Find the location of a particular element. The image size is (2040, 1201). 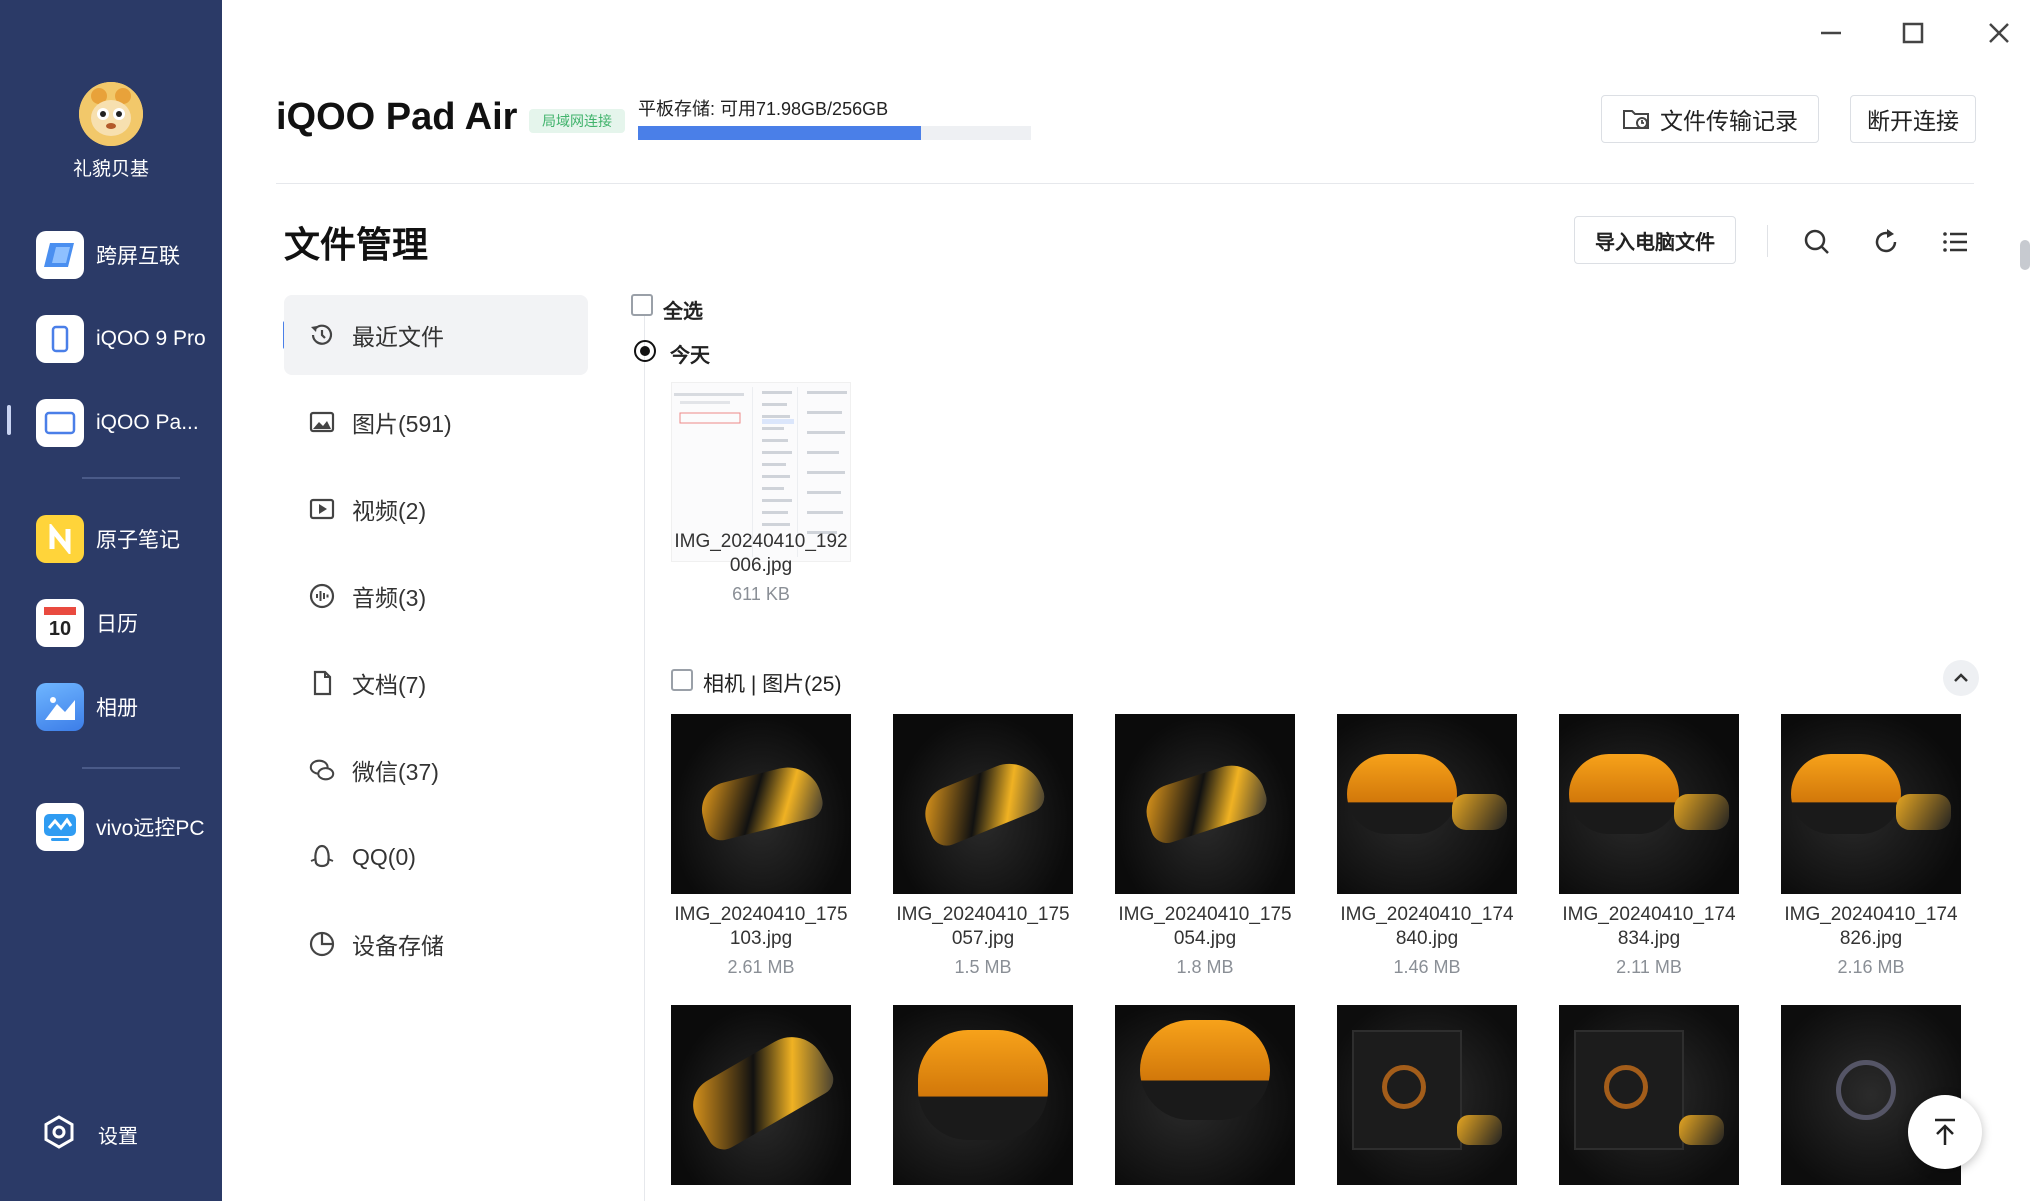

import-pc-files-button: 导入电脑文件 is located at coordinates (1655, 240).